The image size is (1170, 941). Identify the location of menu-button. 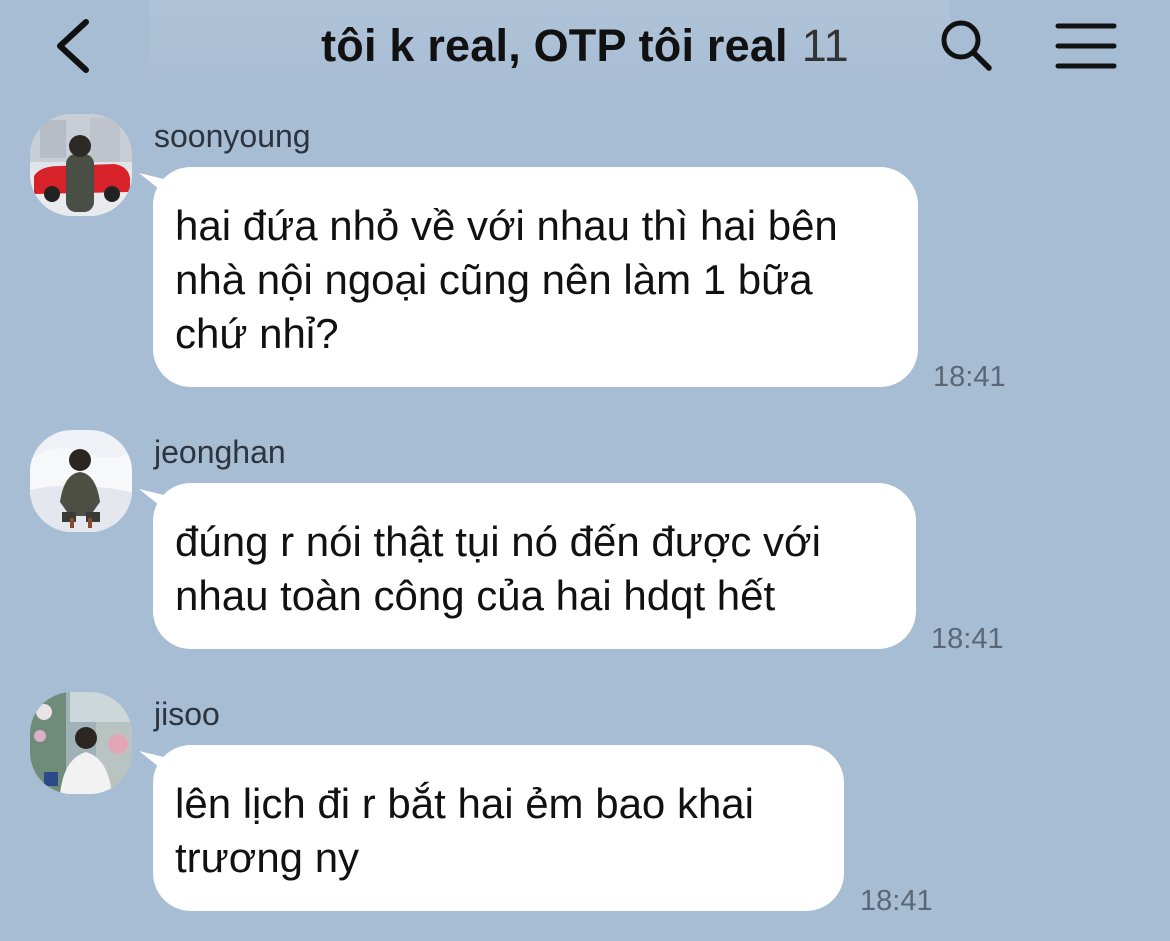
(1086, 46).